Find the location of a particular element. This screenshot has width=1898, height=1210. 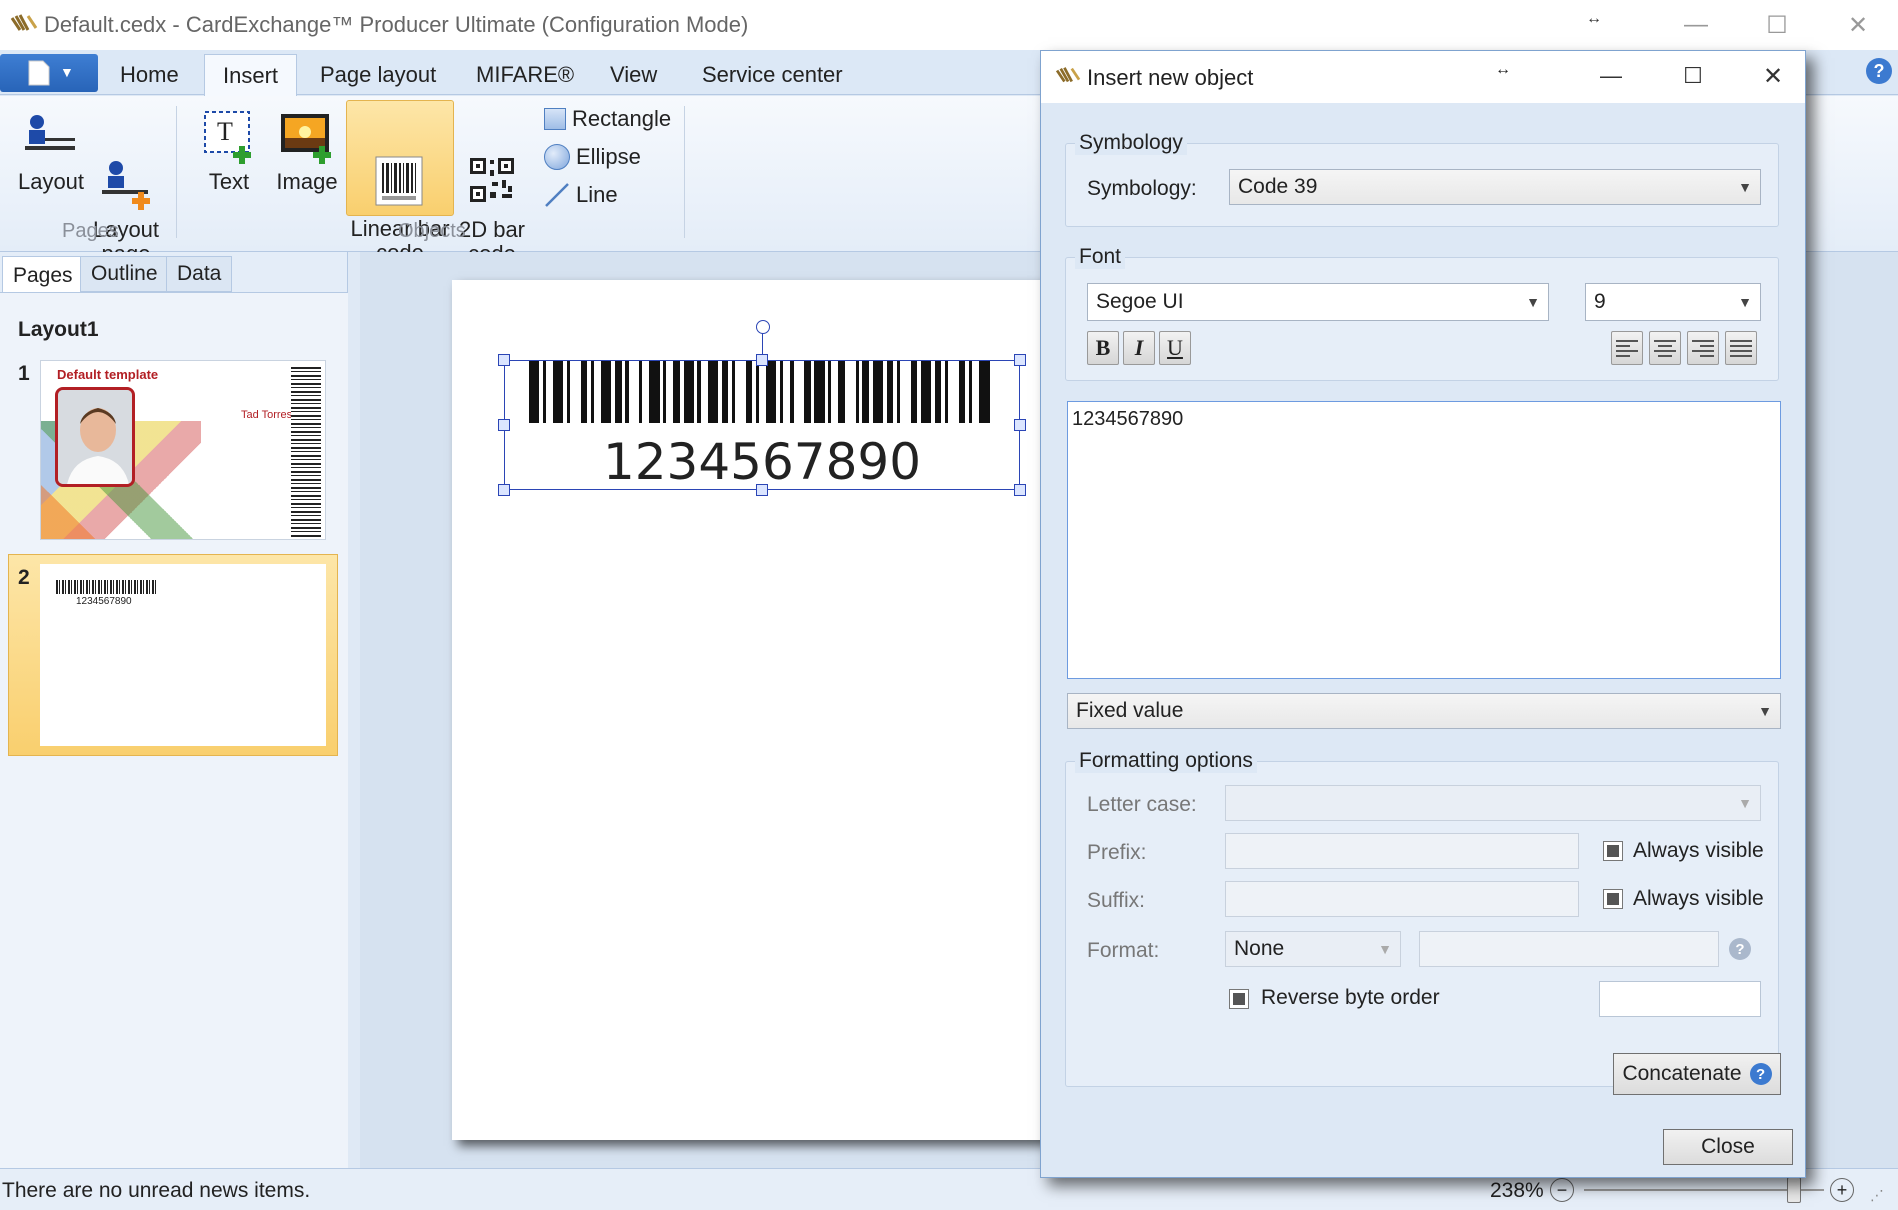

insert-layout-button: Layout is located at coordinates (51, 151).